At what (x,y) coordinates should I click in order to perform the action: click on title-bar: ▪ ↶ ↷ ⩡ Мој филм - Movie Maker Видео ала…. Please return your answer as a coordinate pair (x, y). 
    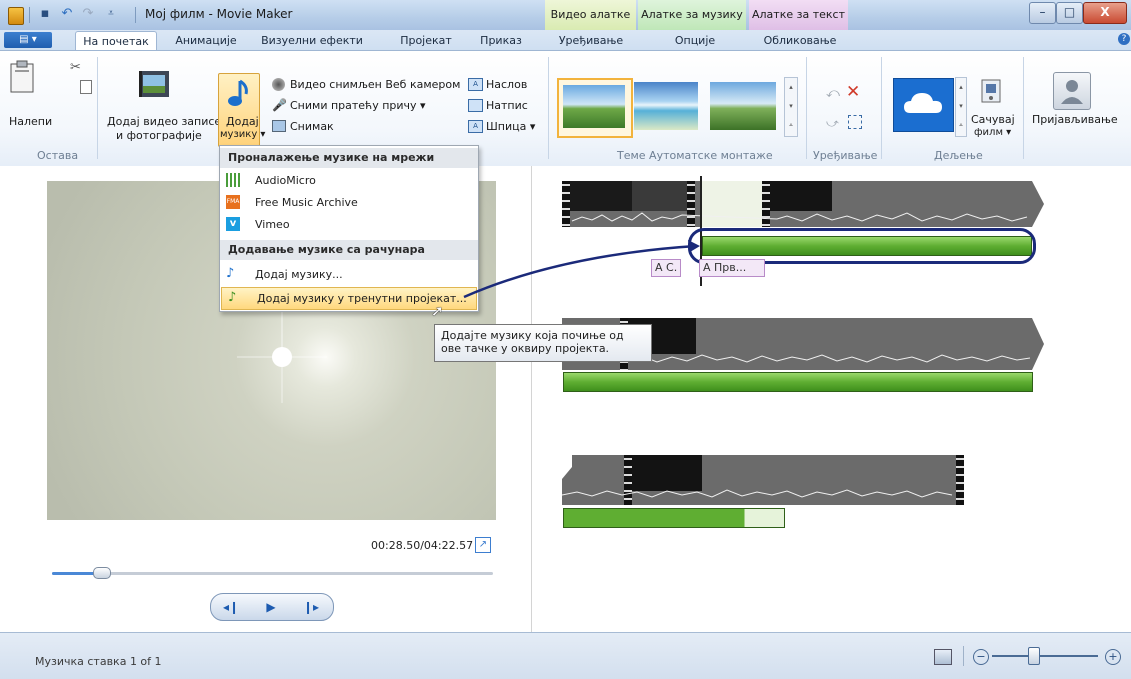
    Looking at the image, I should click on (565, 15).